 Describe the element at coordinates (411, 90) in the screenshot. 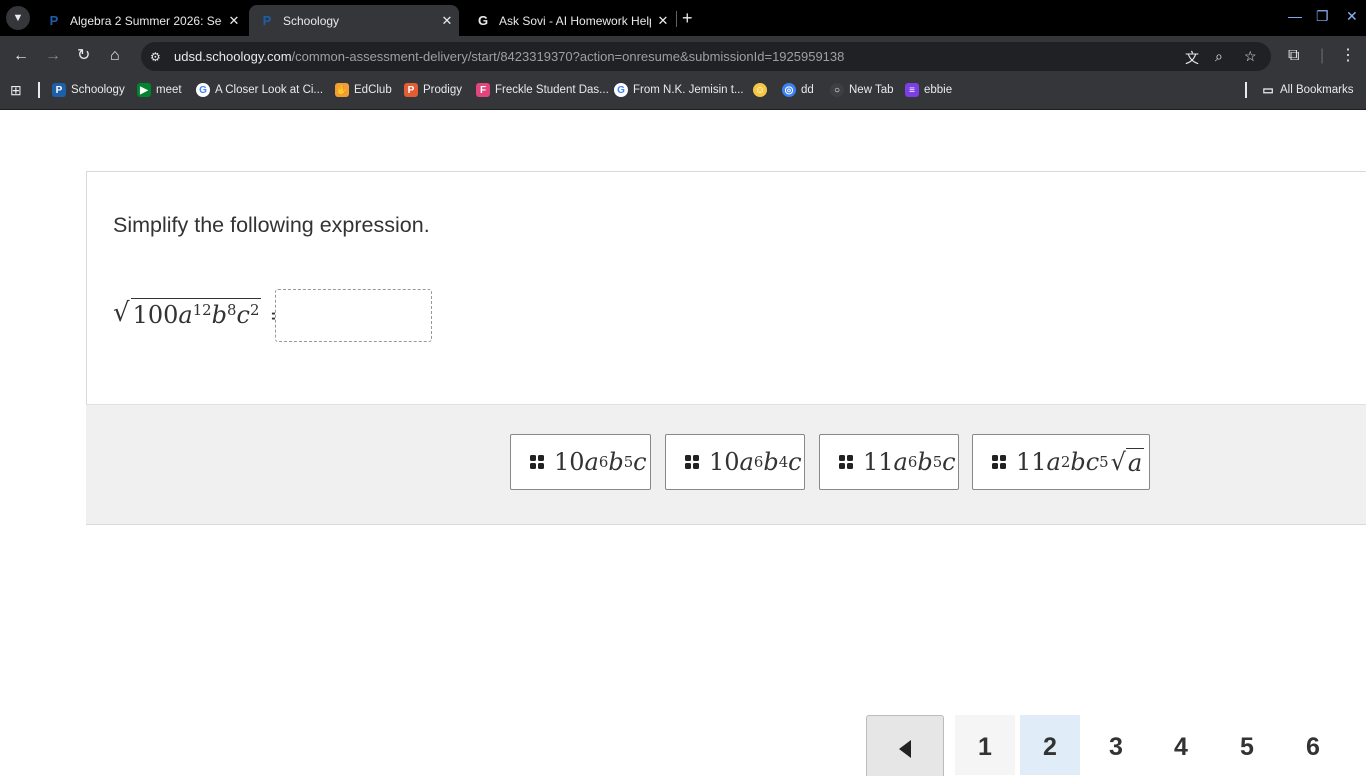

I see `prodigy-icon: P` at that location.